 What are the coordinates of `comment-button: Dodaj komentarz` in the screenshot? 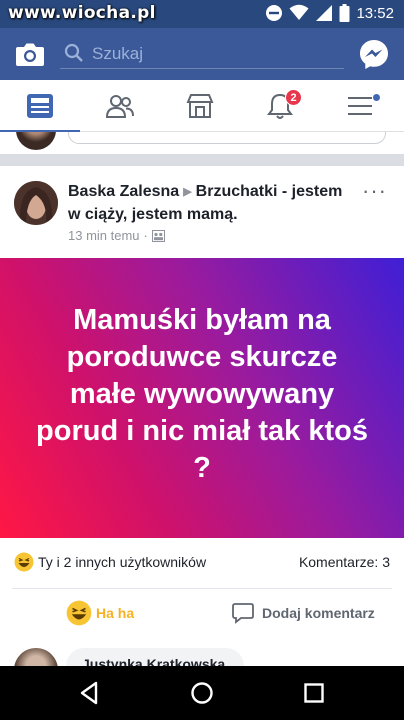 It's located at (318, 613).